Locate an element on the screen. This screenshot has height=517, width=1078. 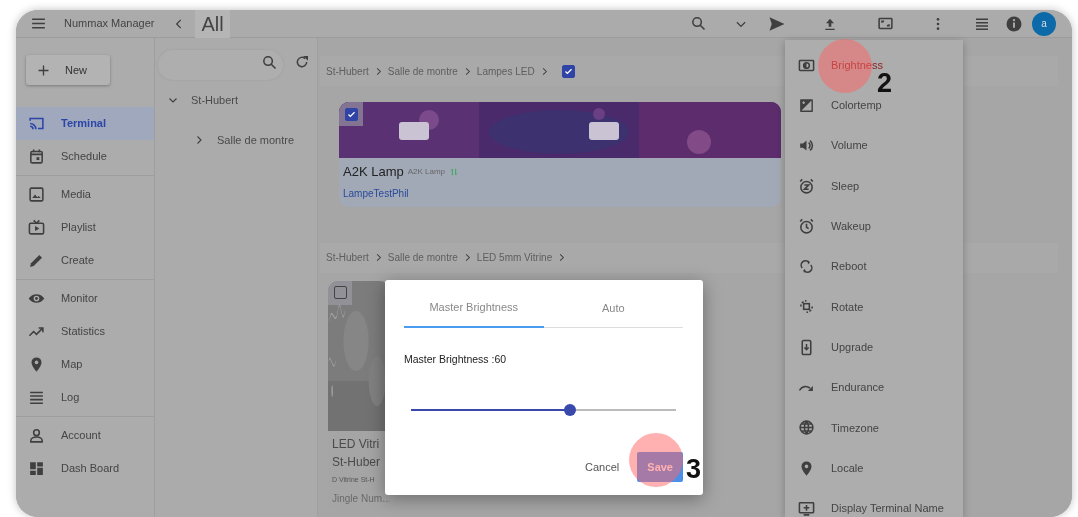
sidebar-item: Terminal is located at coordinates (85, 123).